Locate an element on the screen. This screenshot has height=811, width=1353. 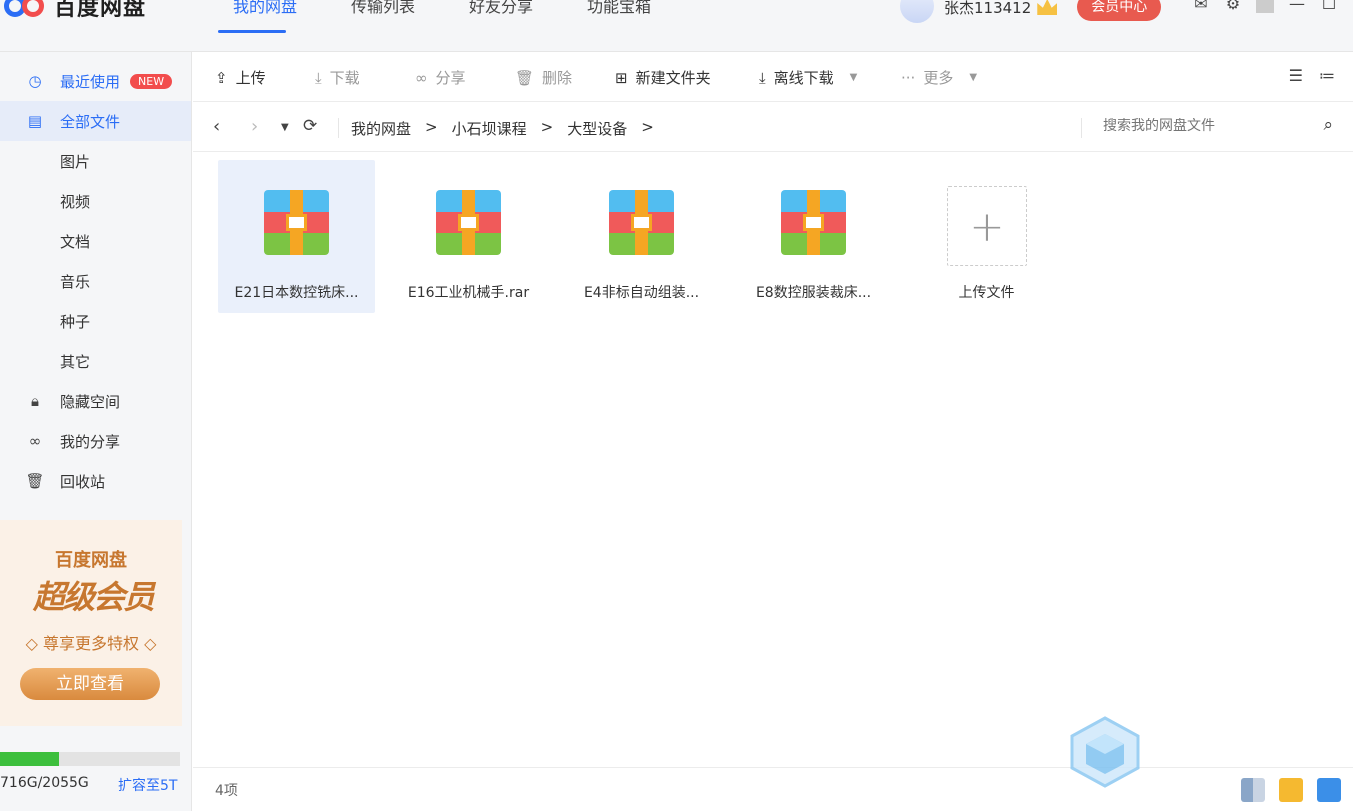
status-icons is located at coordinates (1291, 790).